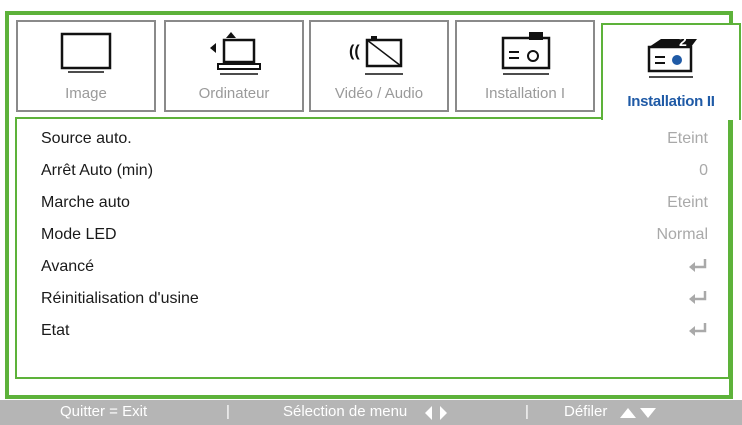 The width and height of the screenshot is (742, 425). I want to click on menu-item-arret-auto: Arrêt Auto (min) 0, so click(374, 172).